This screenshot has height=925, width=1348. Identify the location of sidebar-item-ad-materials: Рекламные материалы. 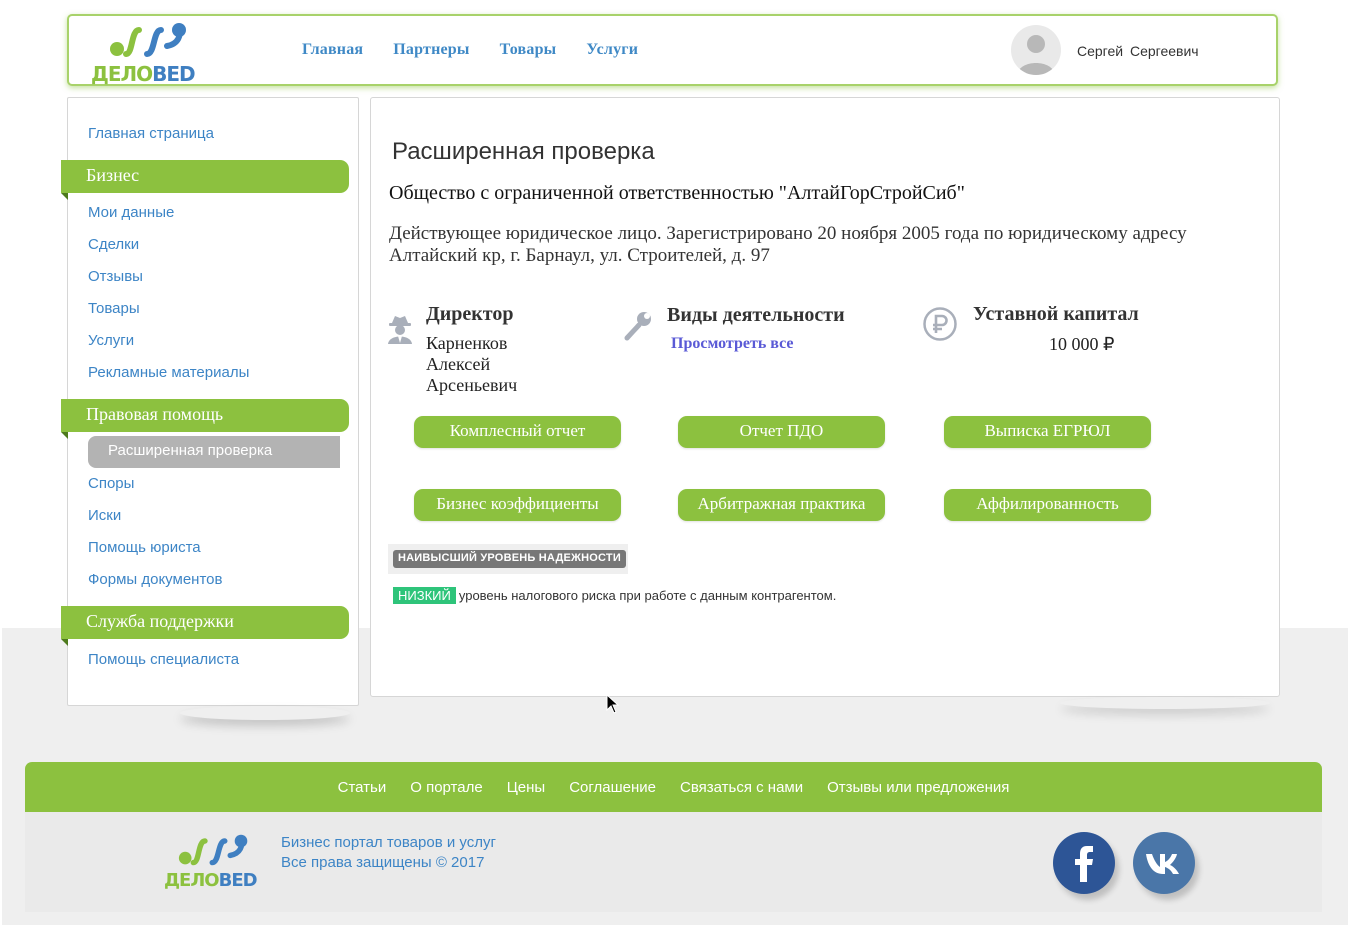
(168, 372).